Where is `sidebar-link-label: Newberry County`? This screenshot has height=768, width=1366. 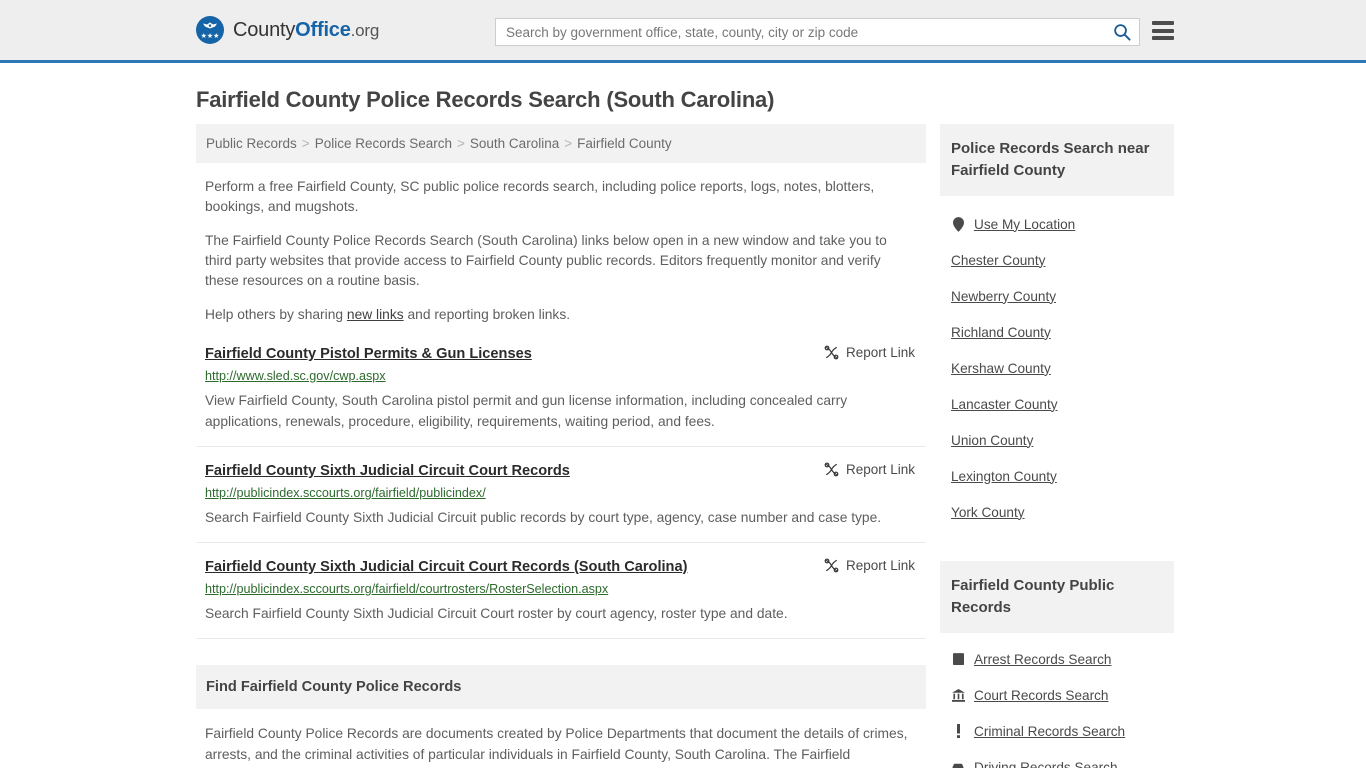 sidebar-link-label: Newberry County is located at coordinates (1003, 296).